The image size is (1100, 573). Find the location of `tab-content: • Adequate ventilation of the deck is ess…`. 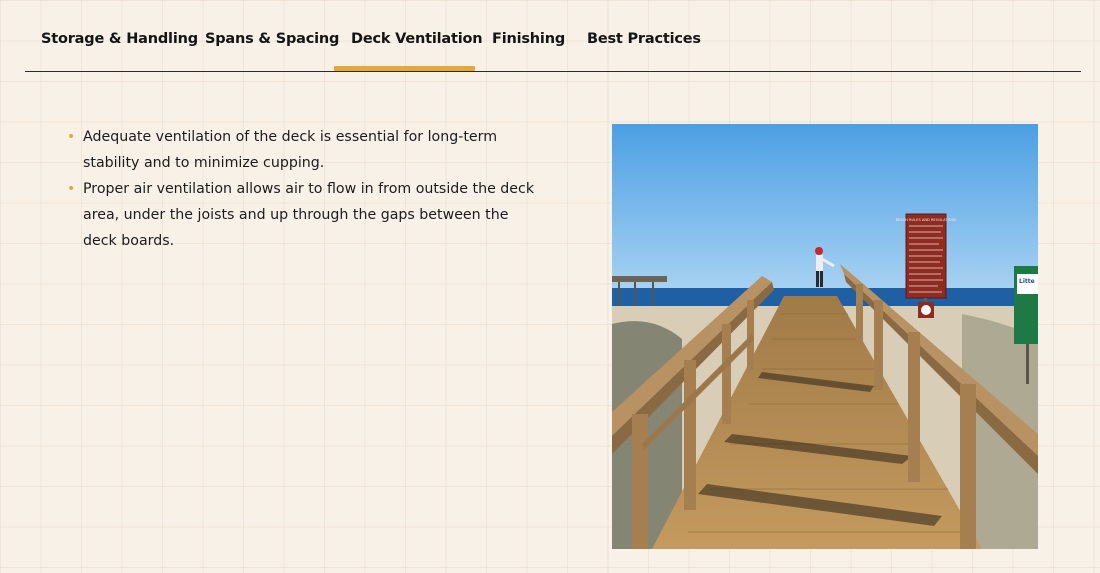

tab-content: • Adequate ventilation of the deck is ess… is located at coordinates (306, 189).